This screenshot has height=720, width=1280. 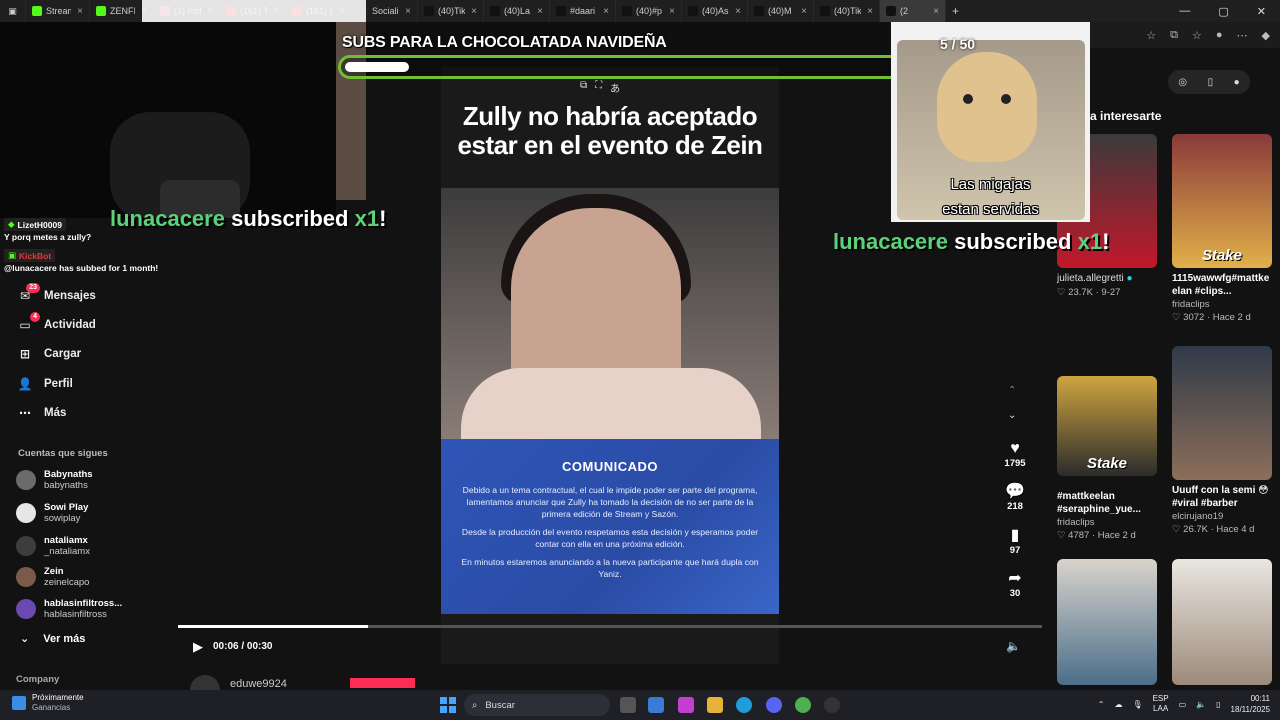 What do you see at coordinates (774, 705) in the screenshot?
I see `discord-icon` at bounding box center [774, 705].